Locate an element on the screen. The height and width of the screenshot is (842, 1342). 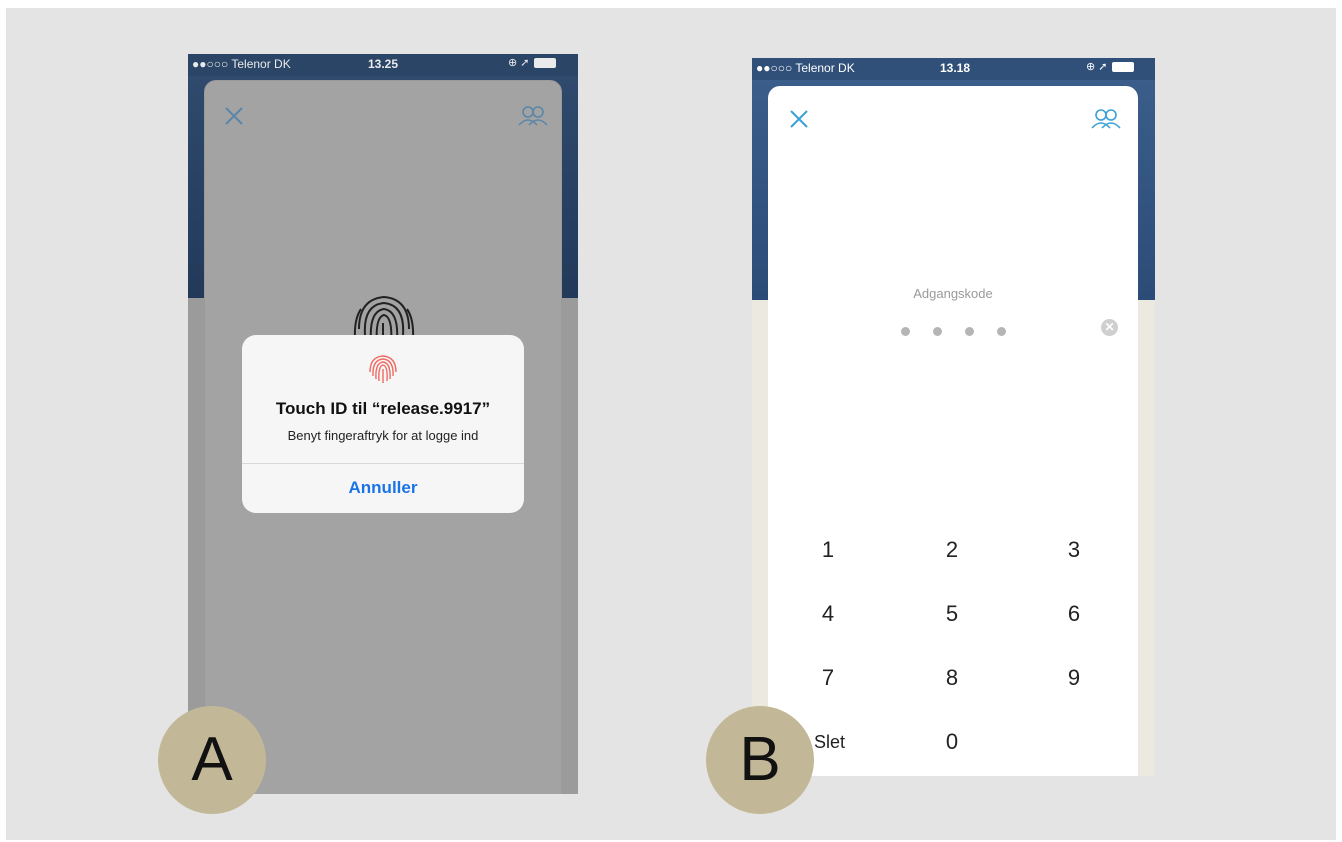
keypad-key-1: 1 is located at coordinates (828, 550).